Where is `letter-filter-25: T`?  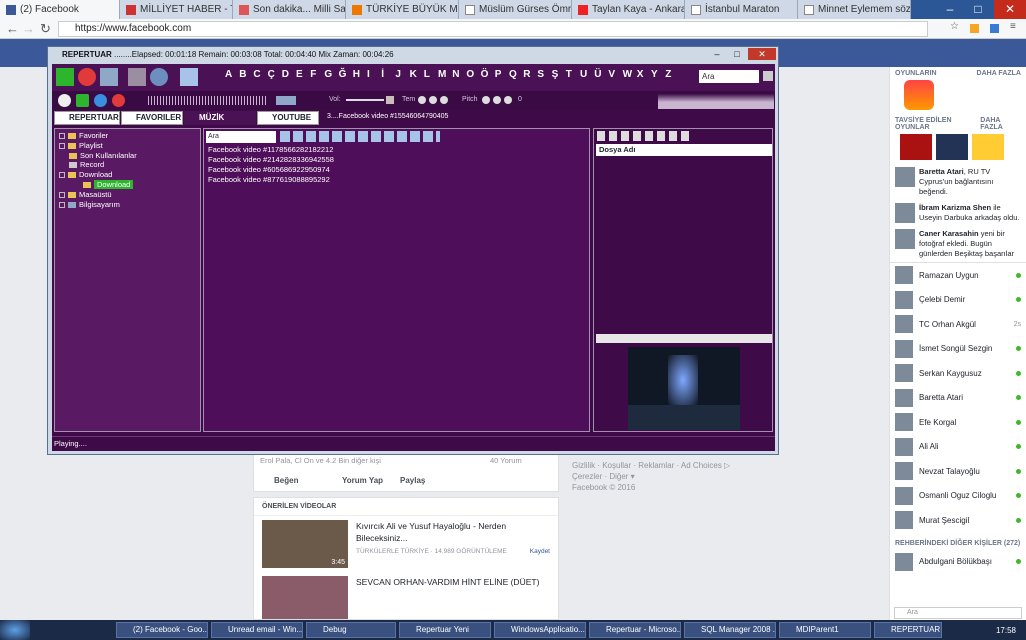
letter-filter-25: T is located at coordinates (569, 74).